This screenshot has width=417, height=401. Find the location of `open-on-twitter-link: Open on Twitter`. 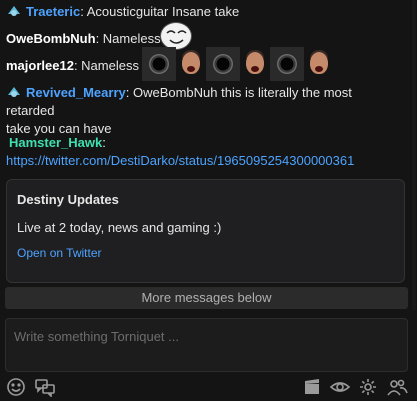

open-on-twitter-link: Open on Twitter is located at coordinates (59, 253).